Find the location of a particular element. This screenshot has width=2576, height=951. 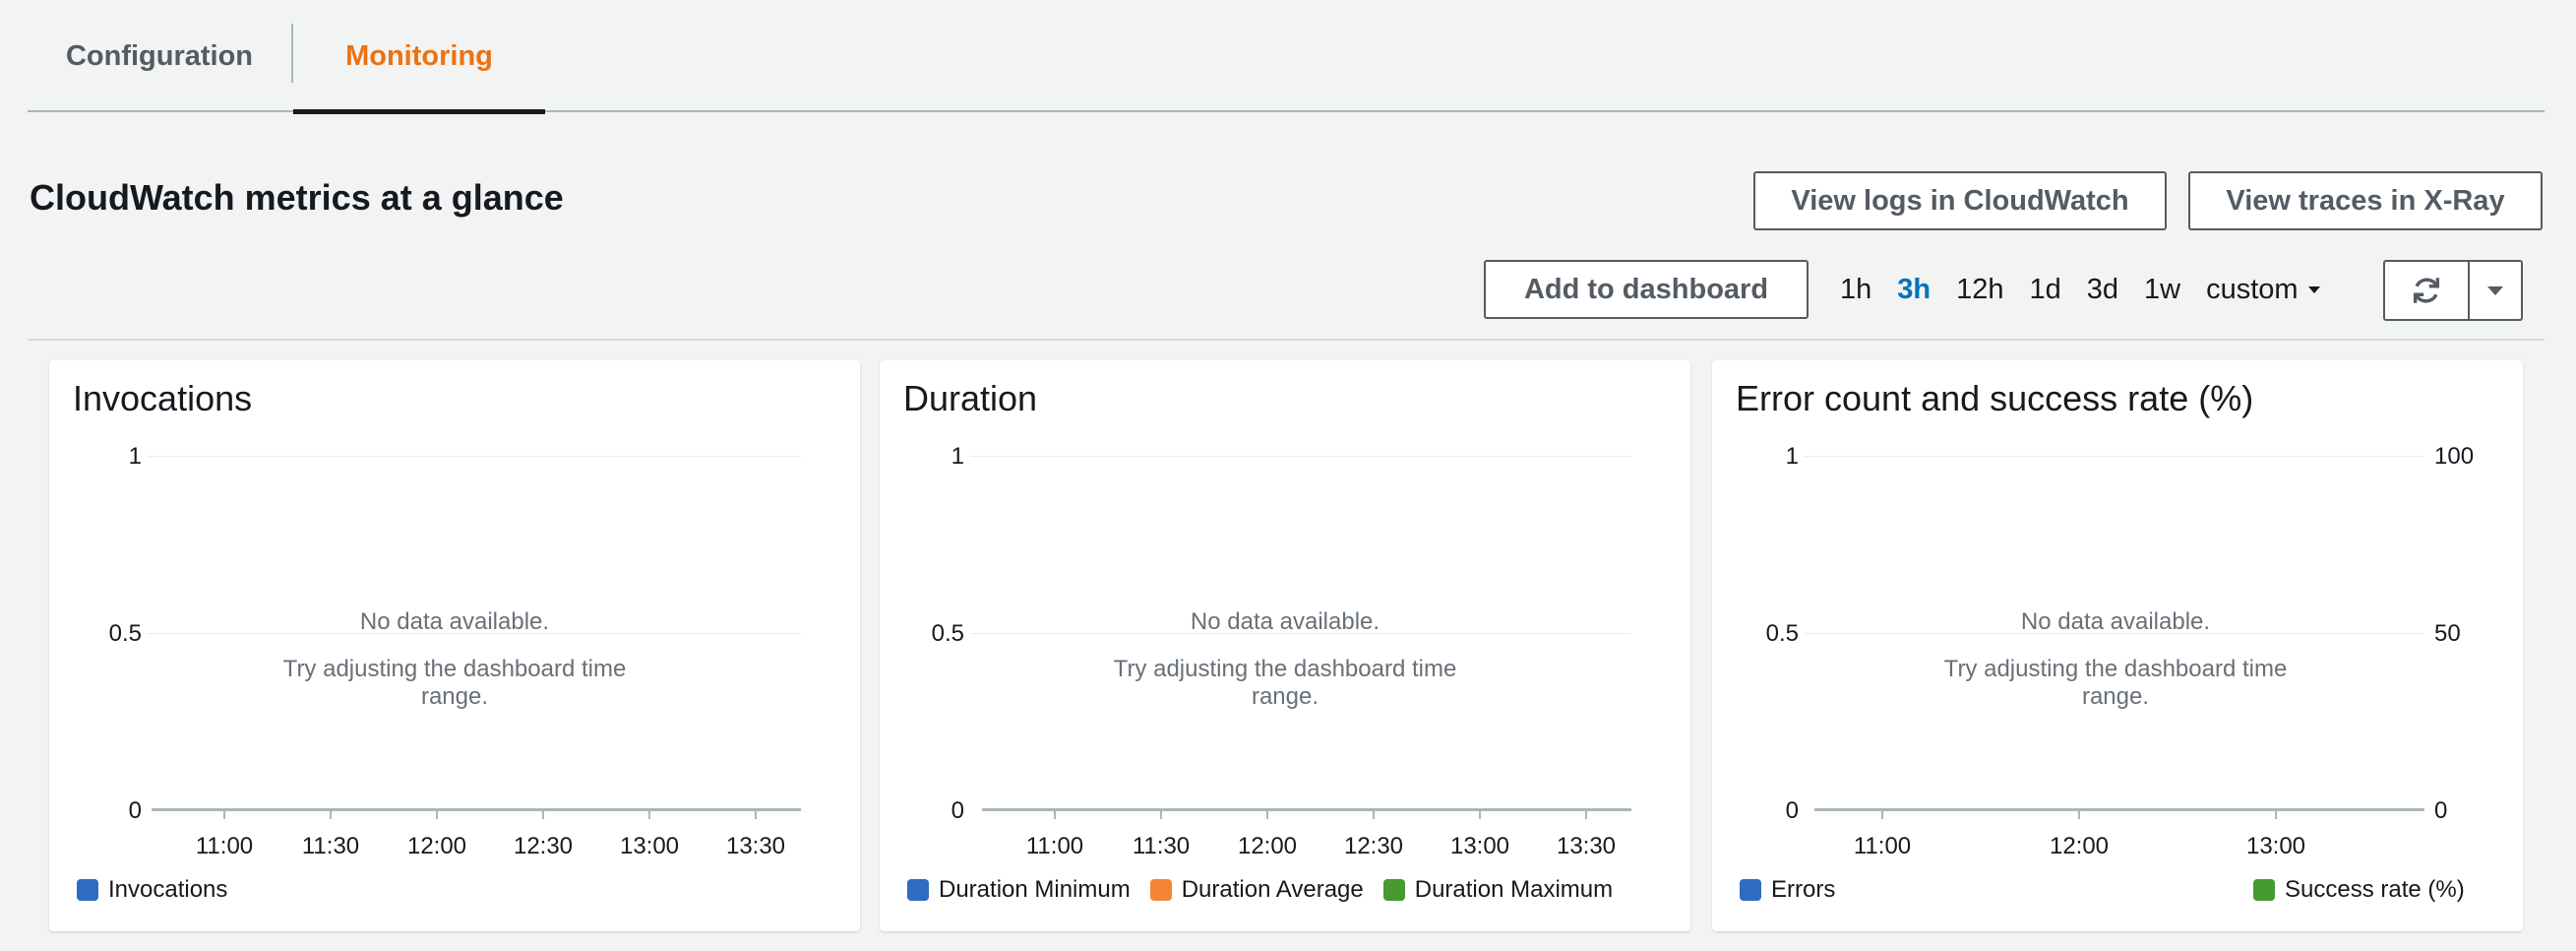

y-right-tick-label: 50 is located at coordinates (2447, 633).